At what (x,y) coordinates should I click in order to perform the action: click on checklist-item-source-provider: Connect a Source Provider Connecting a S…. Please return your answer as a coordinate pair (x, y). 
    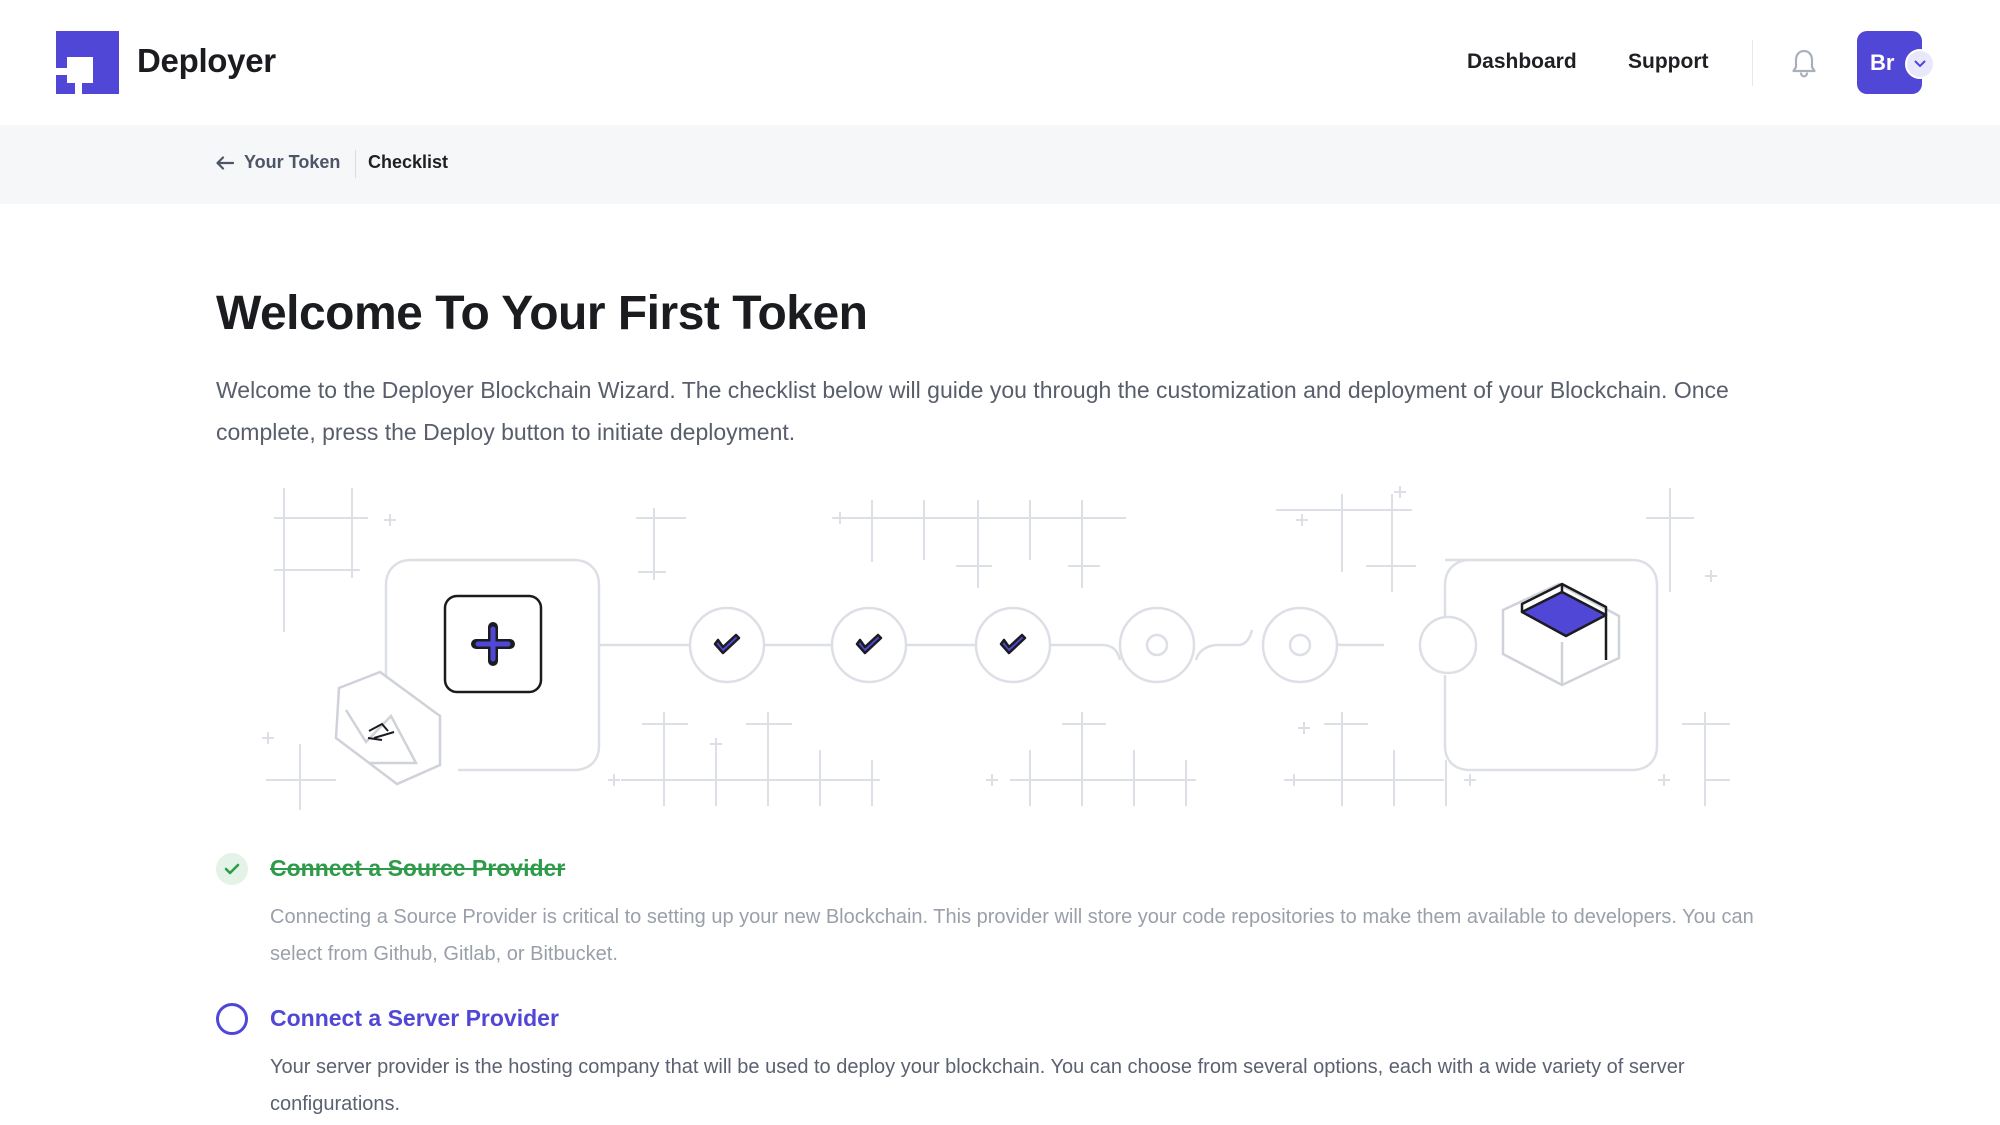
    Looking at the image, I should click on (996, 913).